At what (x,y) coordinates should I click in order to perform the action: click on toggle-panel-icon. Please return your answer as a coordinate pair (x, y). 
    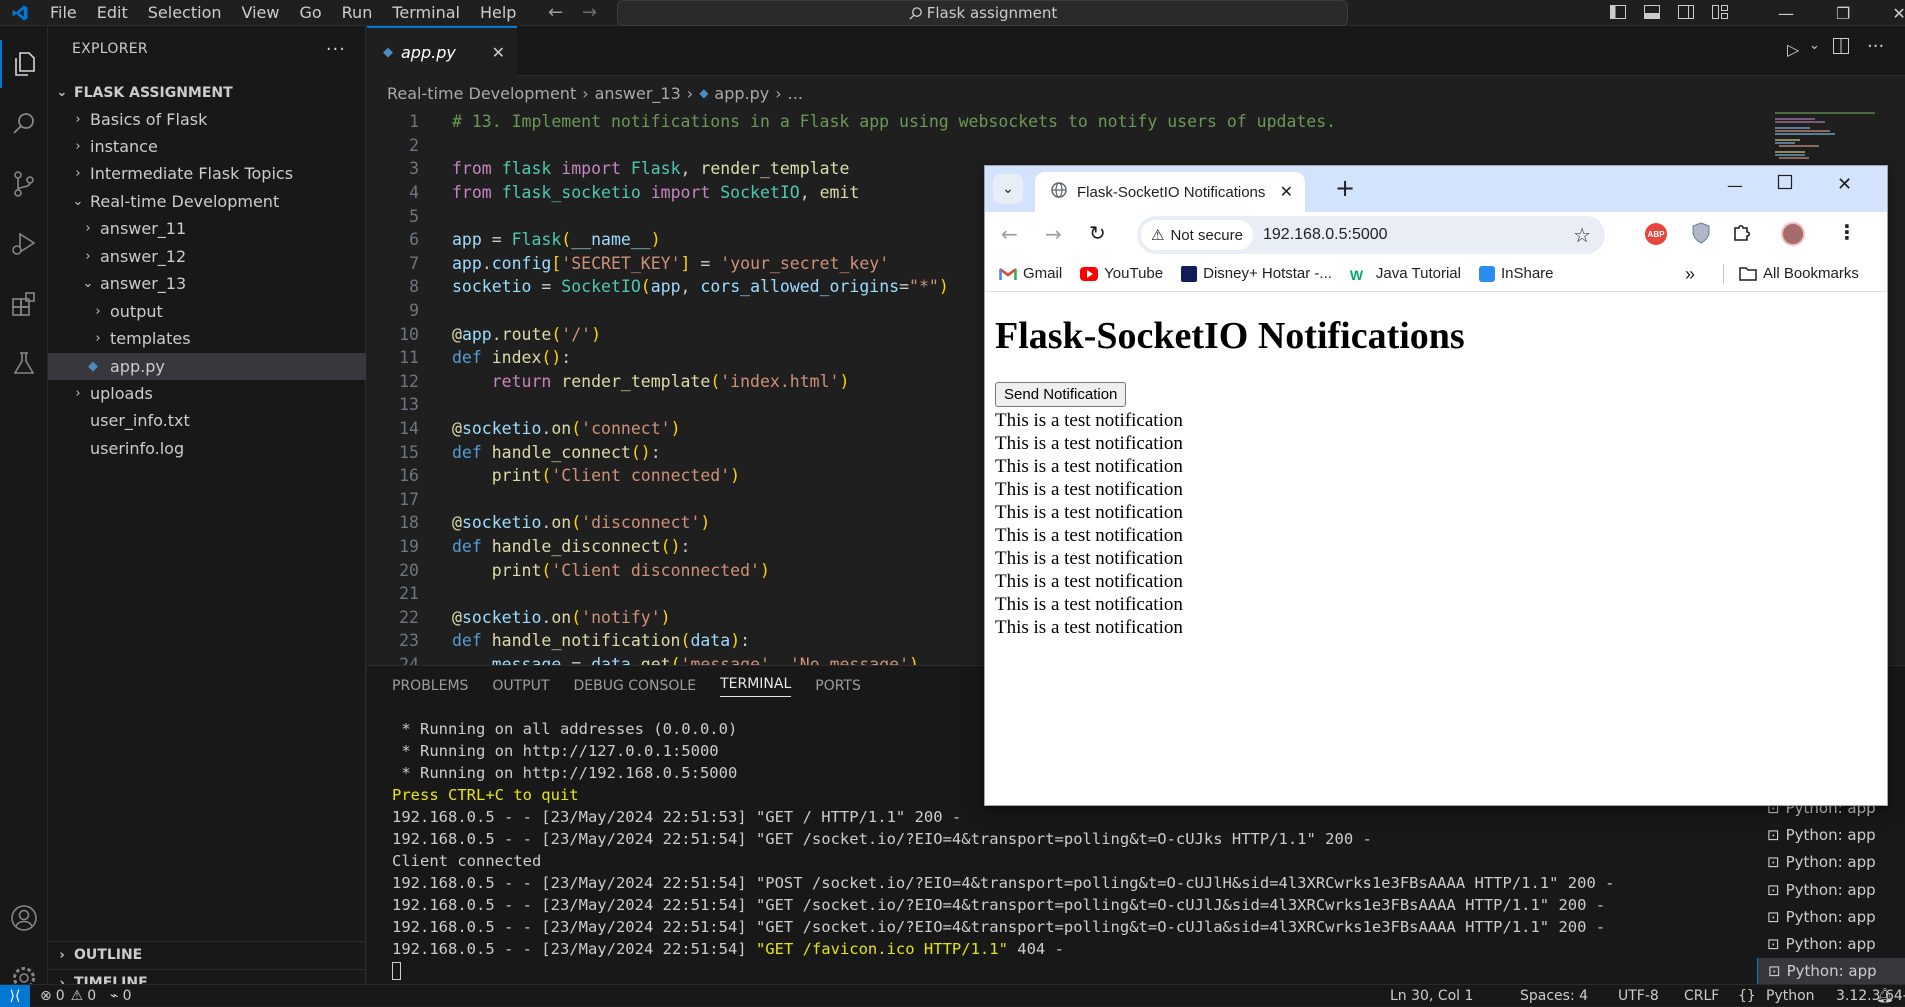
    Looking at the image, I should click on (1658, 13).